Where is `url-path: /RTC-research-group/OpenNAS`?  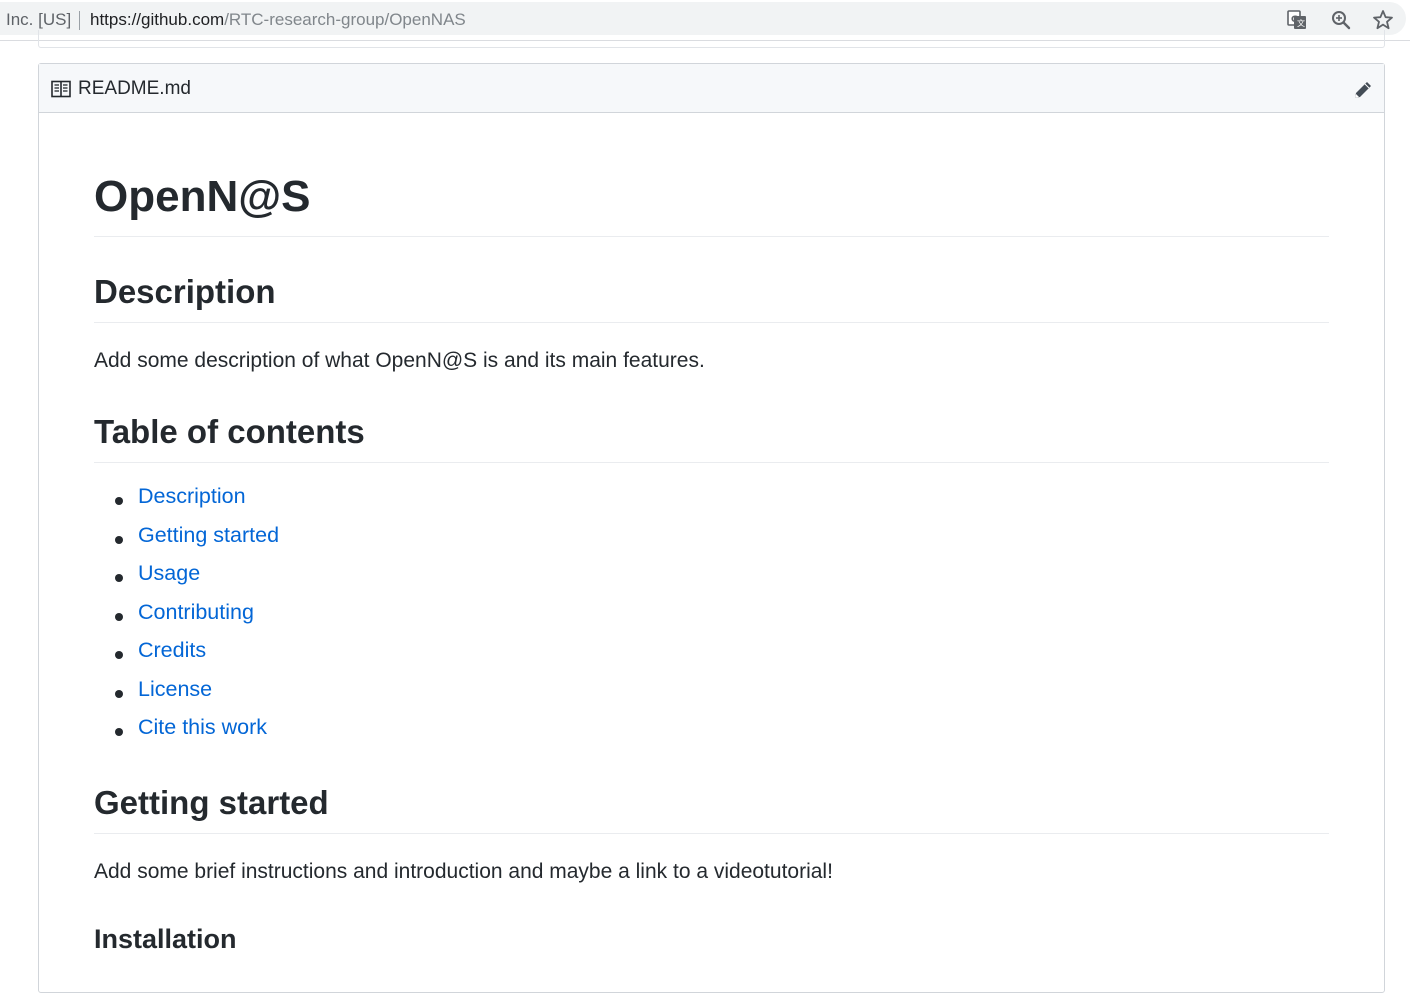 url-path: /RTC-research-group/OpenNAS is located at coordinates (345, 19).